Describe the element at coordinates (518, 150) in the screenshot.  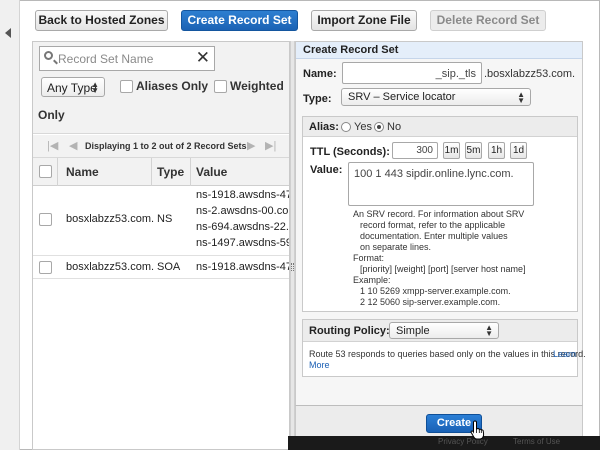
I see `ttl-1d-button: 1d` at that location.